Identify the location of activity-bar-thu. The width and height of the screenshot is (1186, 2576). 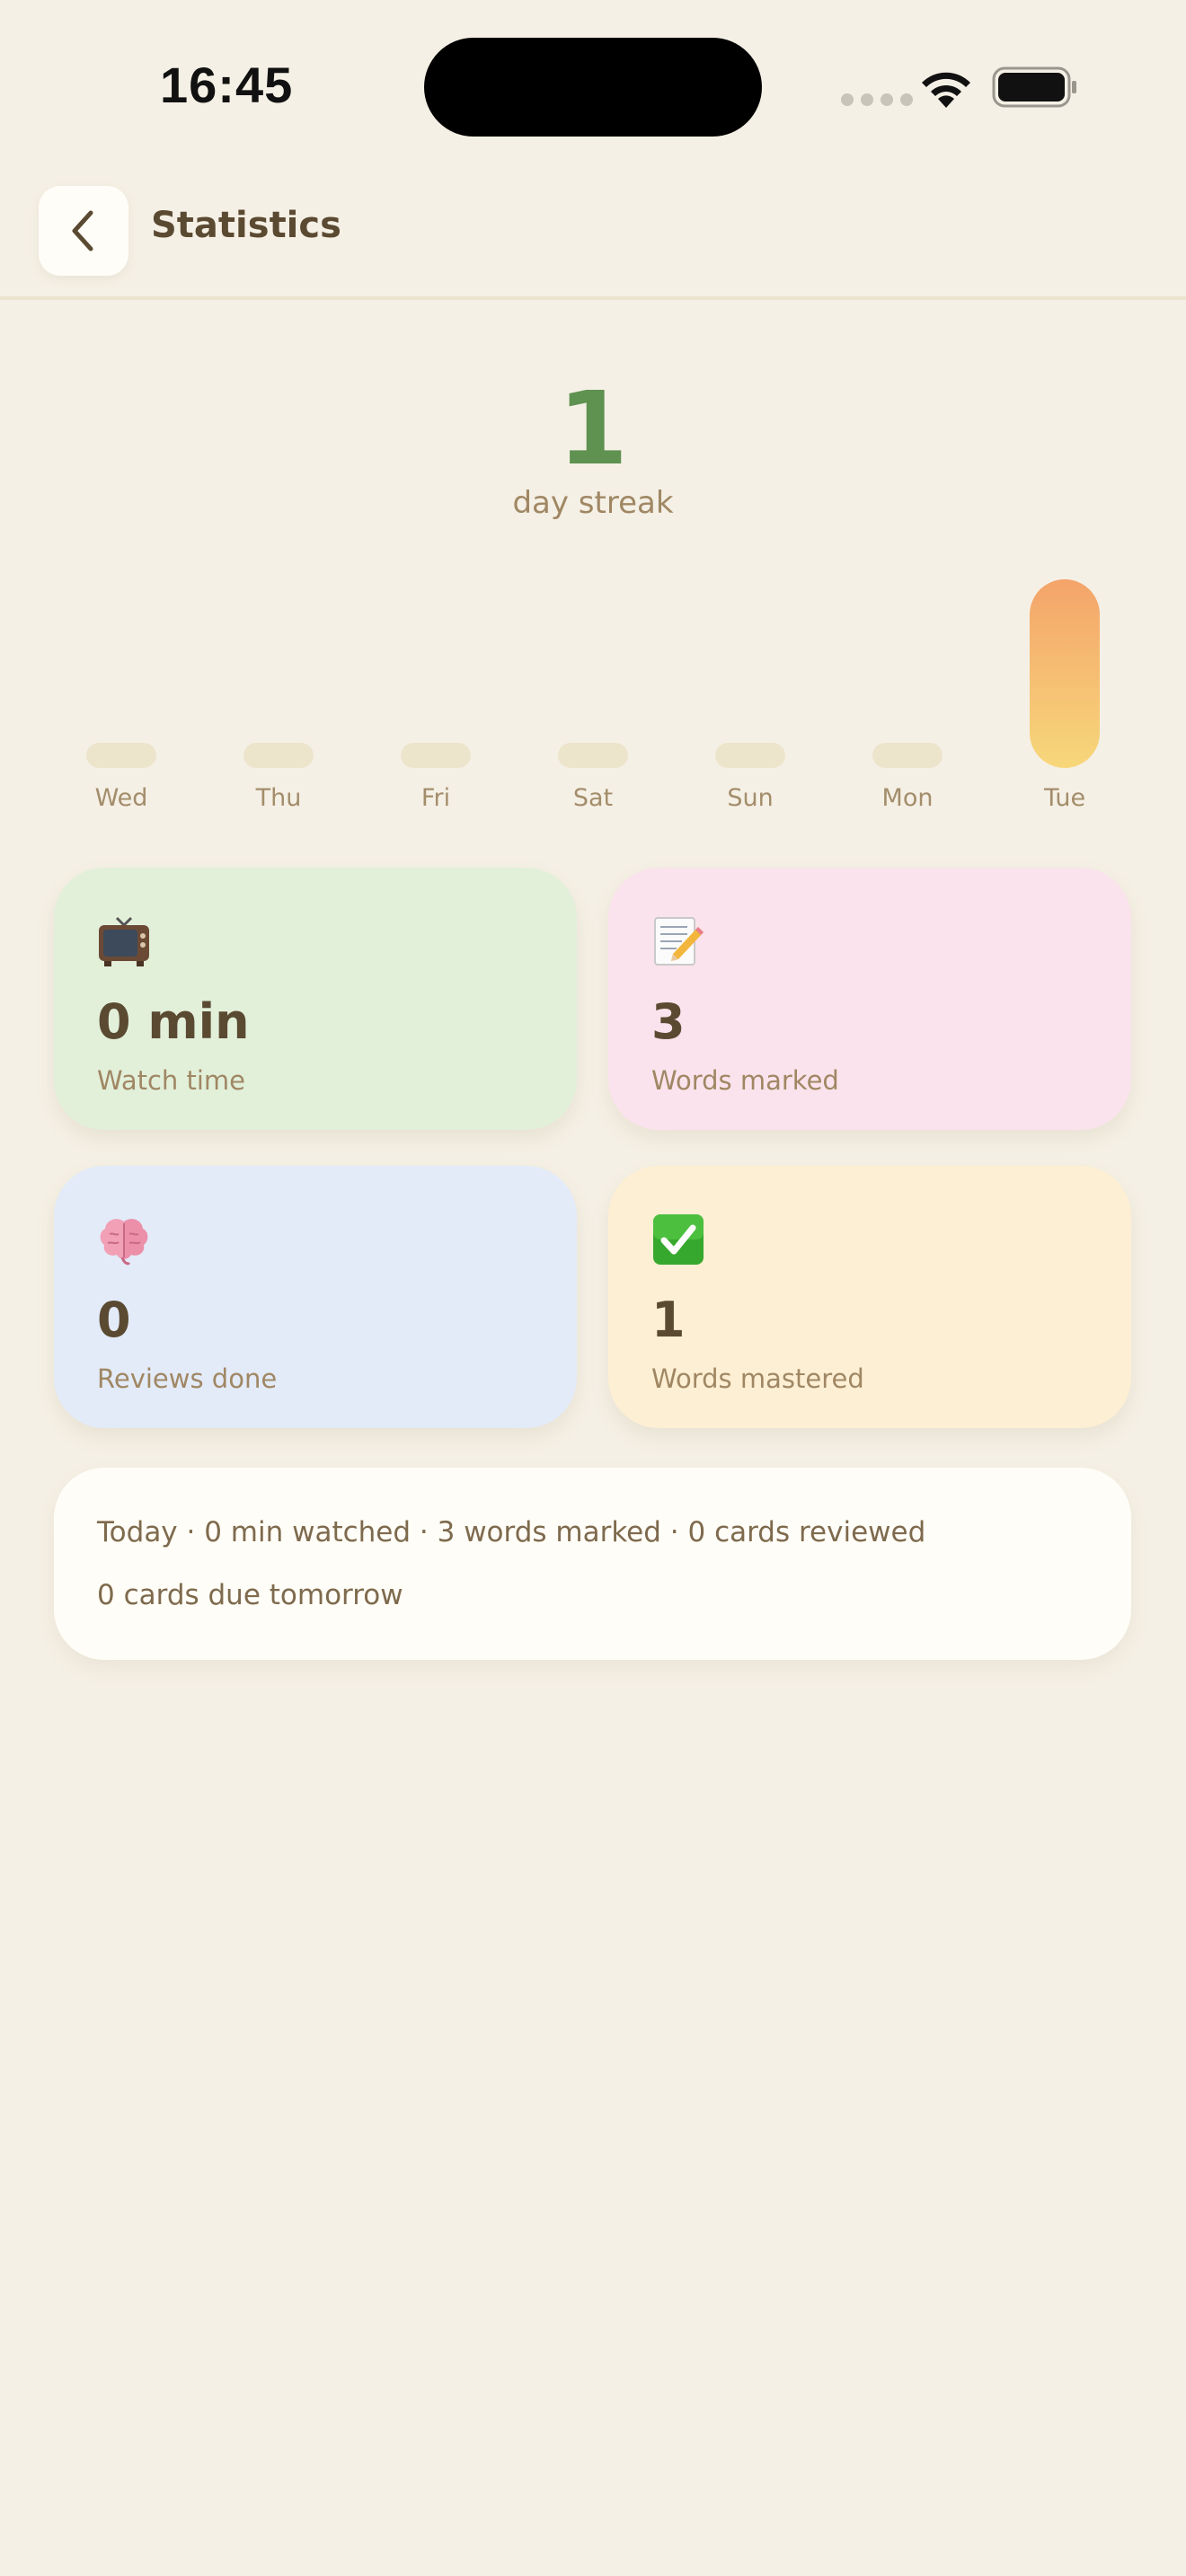
(278, 755).